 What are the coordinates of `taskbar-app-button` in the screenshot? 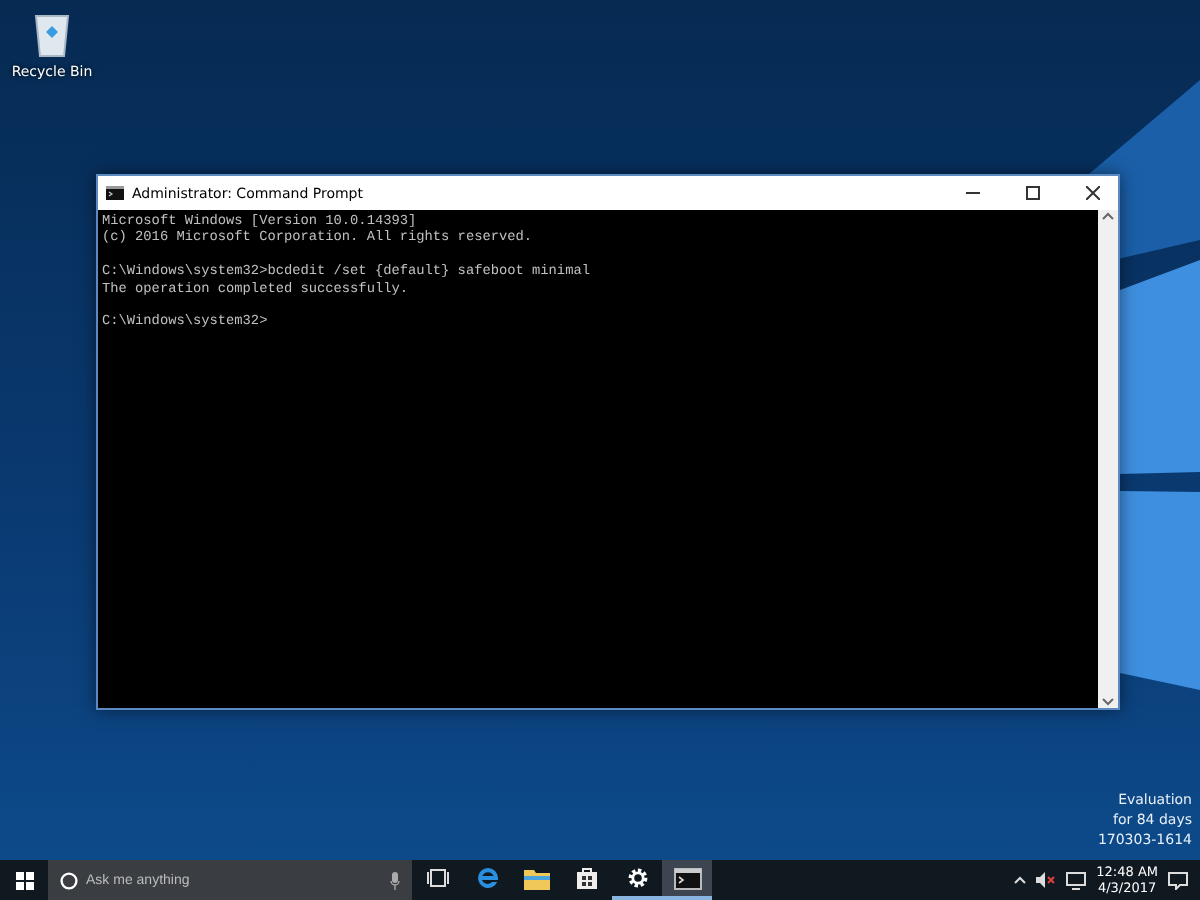 It's located at (687, 880).